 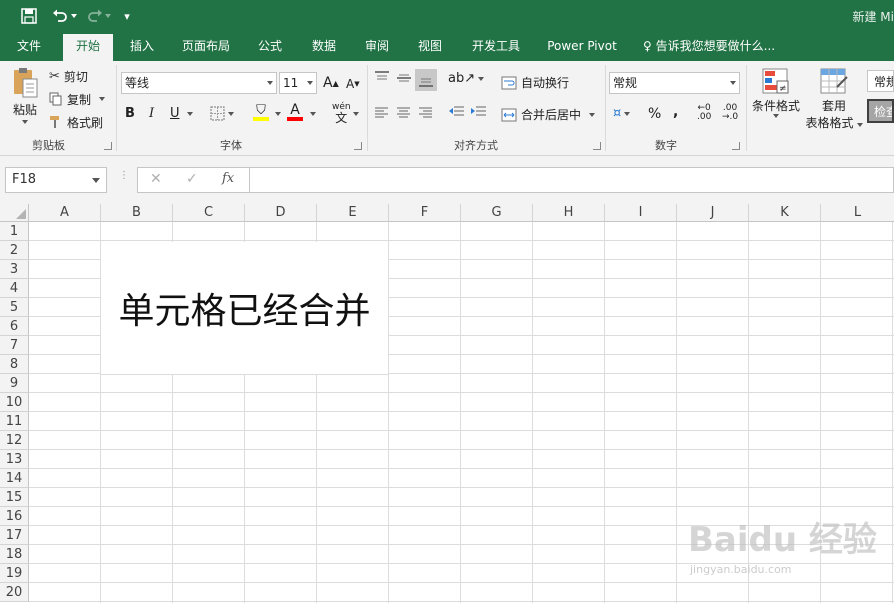 What do you see at coordinates (96, 180) in the screenshot?
I see `name-box-dropdown-icon` at bounding box center [96, 180].